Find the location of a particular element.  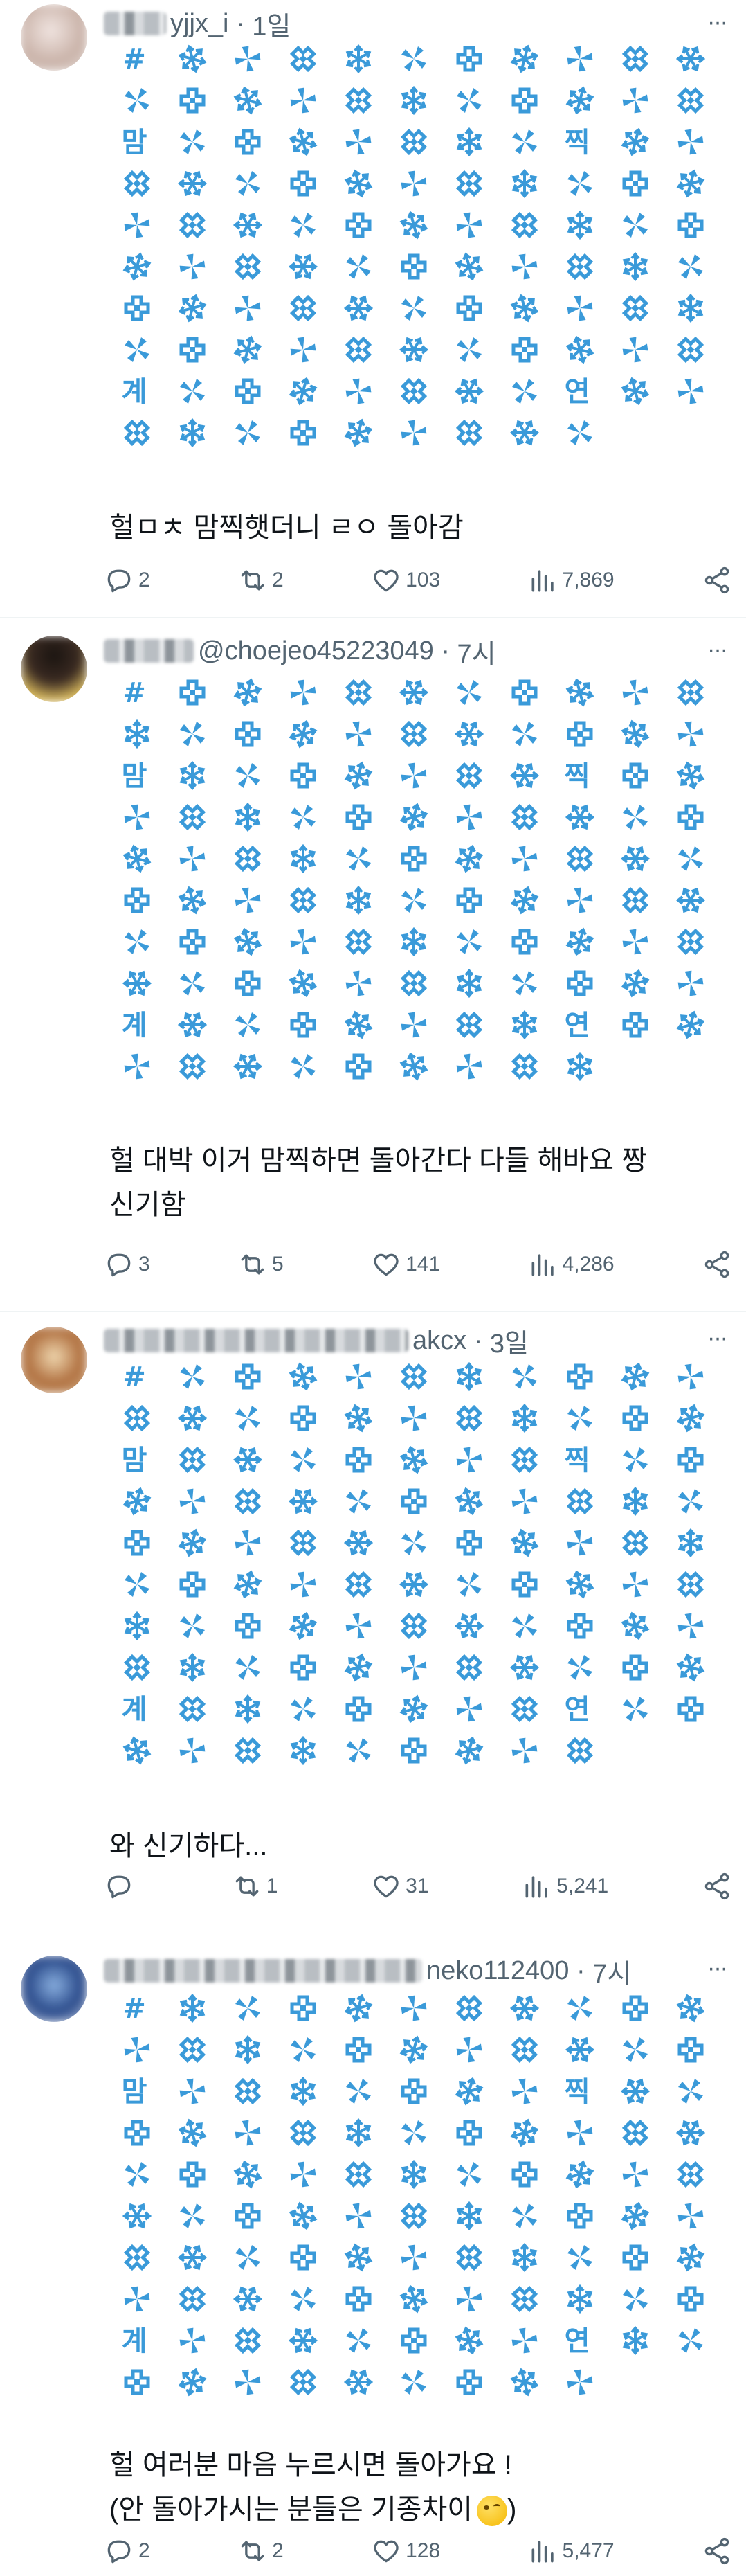

reply-icon is located at coordinates (119, 2552).